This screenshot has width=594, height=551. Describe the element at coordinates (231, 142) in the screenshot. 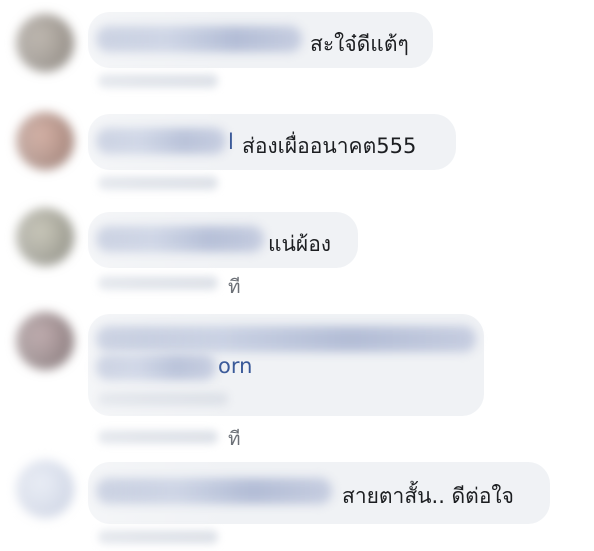

I see `commenter-name-tail: l` at that location.